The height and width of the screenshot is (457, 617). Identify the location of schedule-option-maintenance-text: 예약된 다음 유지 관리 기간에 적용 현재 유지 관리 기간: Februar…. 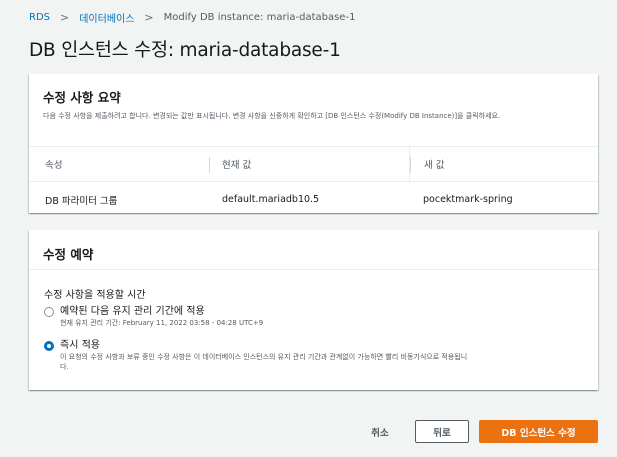
(161, 316).